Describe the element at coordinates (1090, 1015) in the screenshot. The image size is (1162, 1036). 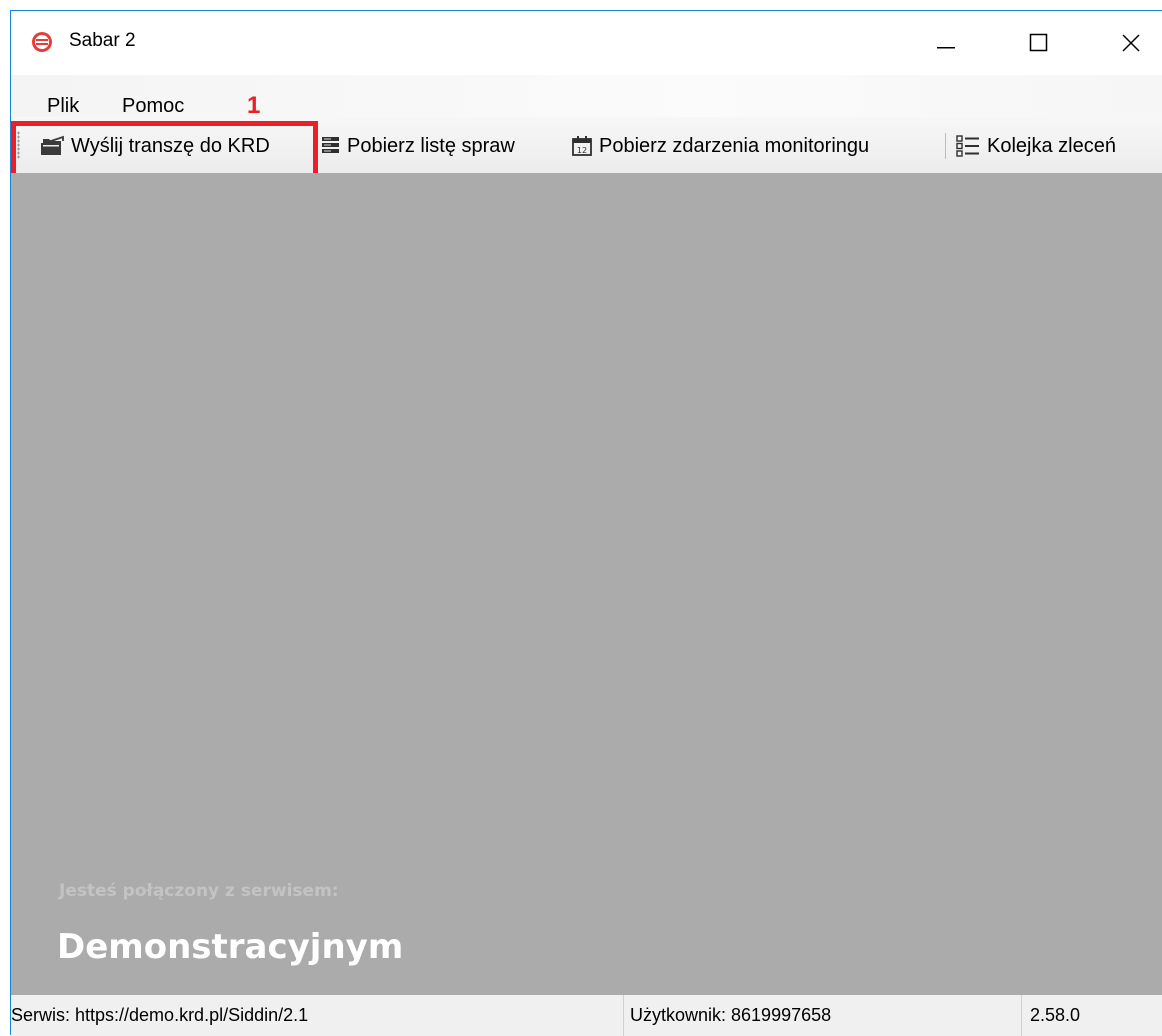
I see `status-version: 2.58.0` at that location.